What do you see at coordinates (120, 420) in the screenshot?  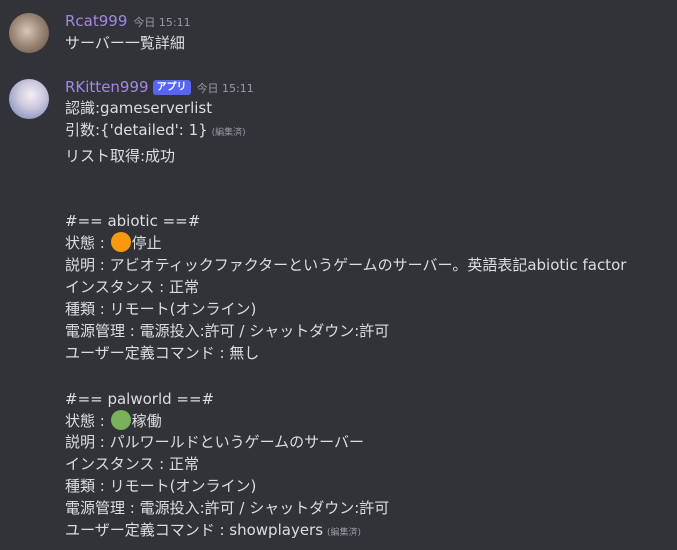 I see `green-circle-icon` at bounding box center [120, 420].